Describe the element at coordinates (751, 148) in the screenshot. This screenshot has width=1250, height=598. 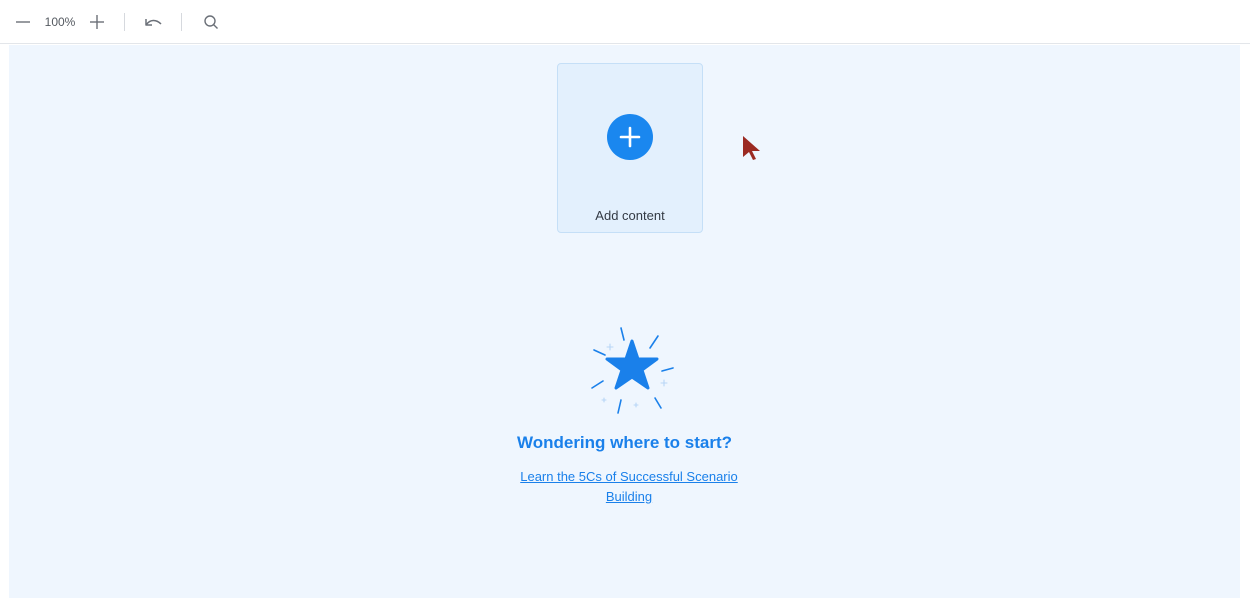
I see `mouse-cursor-icon` at that location.